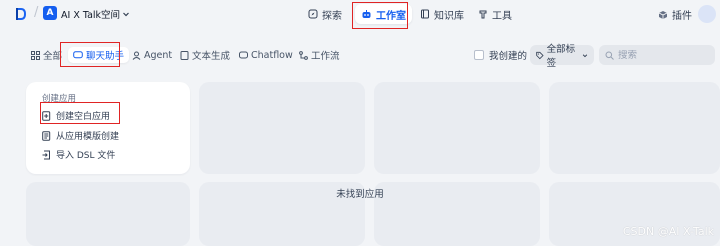 This screenshot has width=720, height=246. Describe the element at coordinates (184, 55) in the screenshot. I see `document-icon` at that location.